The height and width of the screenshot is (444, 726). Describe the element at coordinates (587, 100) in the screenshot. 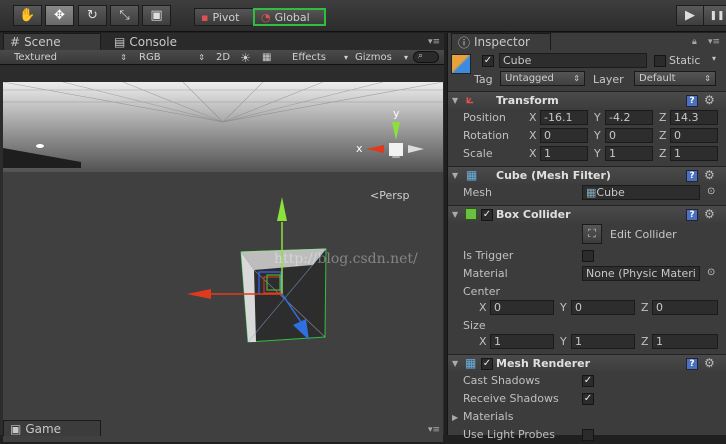

I see `transform-header: ▼ ⟀ Transform ? ⚙` at that location.